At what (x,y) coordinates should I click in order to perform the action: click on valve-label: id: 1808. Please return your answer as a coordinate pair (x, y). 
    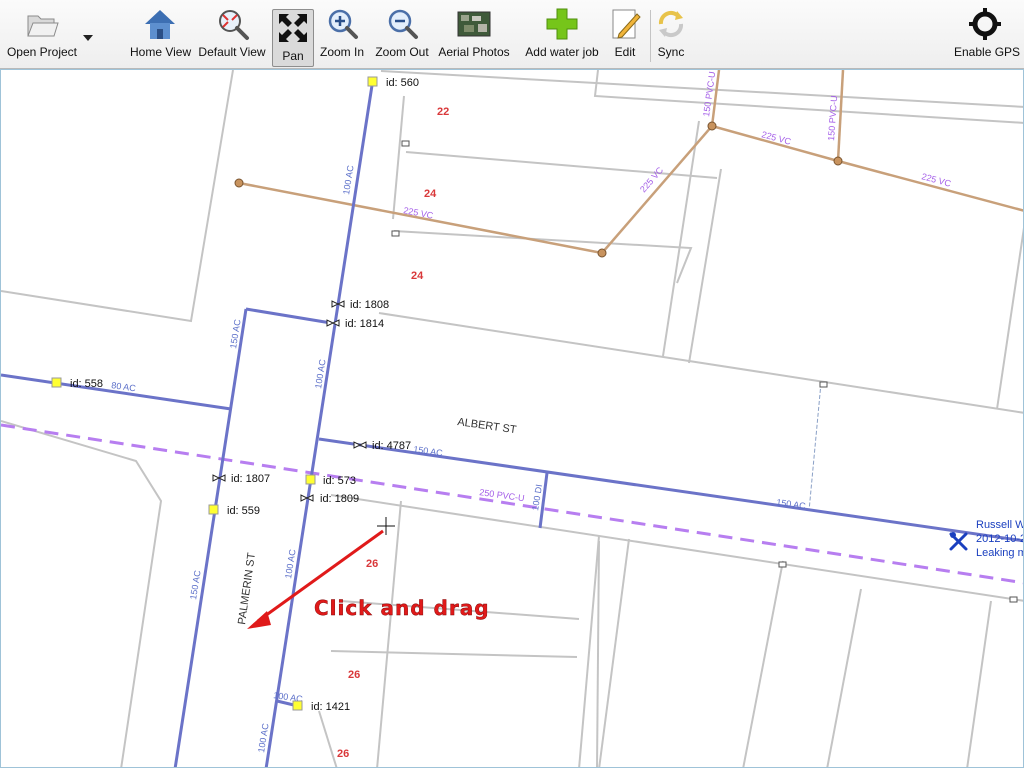
    Looking at the image, I should click on (369, 305).